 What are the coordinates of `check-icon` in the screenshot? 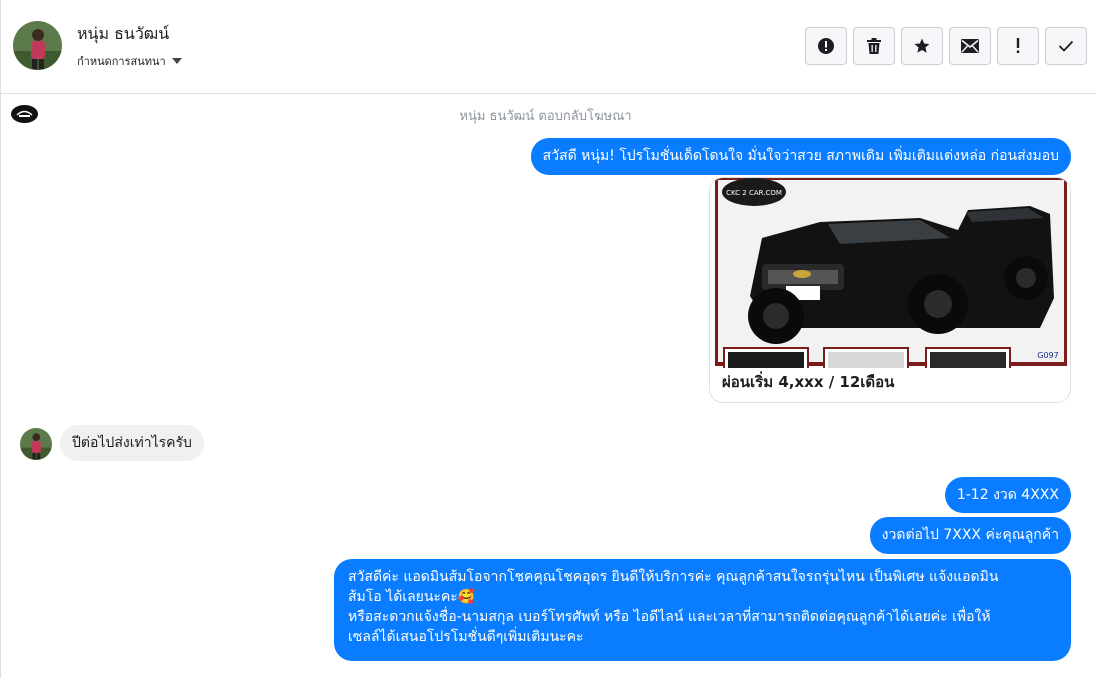 It's located at (1066, 46).